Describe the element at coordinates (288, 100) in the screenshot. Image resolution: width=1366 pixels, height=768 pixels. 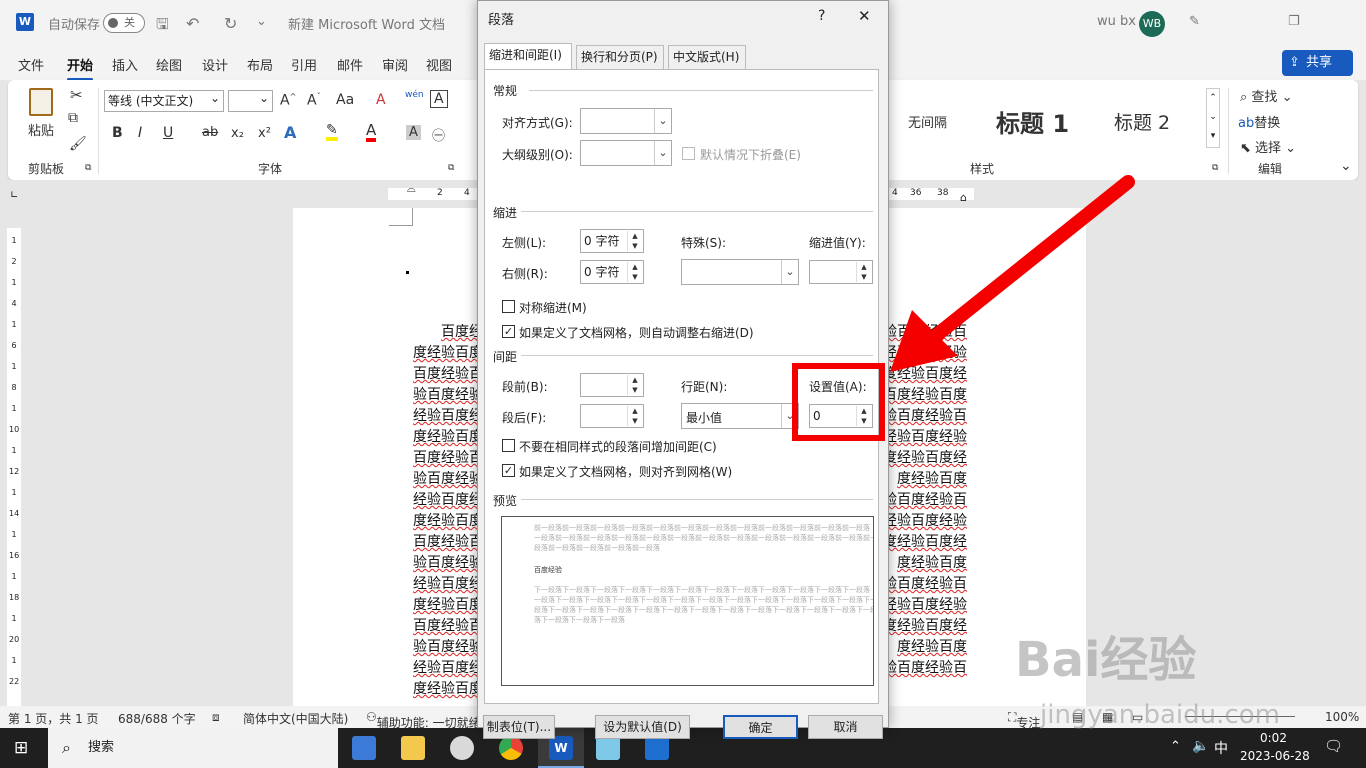
I see `grow-font-icon: A^` at that location.